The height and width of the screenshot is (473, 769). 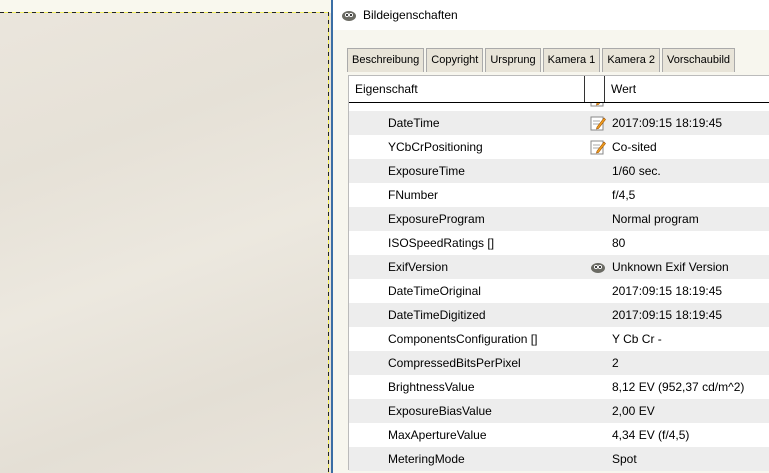 I want to click on property-value: 2,00 EV, so click(x=633, y=411).